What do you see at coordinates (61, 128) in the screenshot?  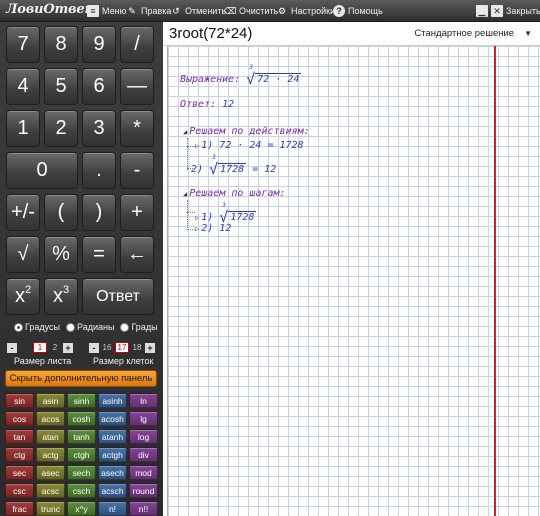 I see `key-2: 2` at bounding box center [61, 128].